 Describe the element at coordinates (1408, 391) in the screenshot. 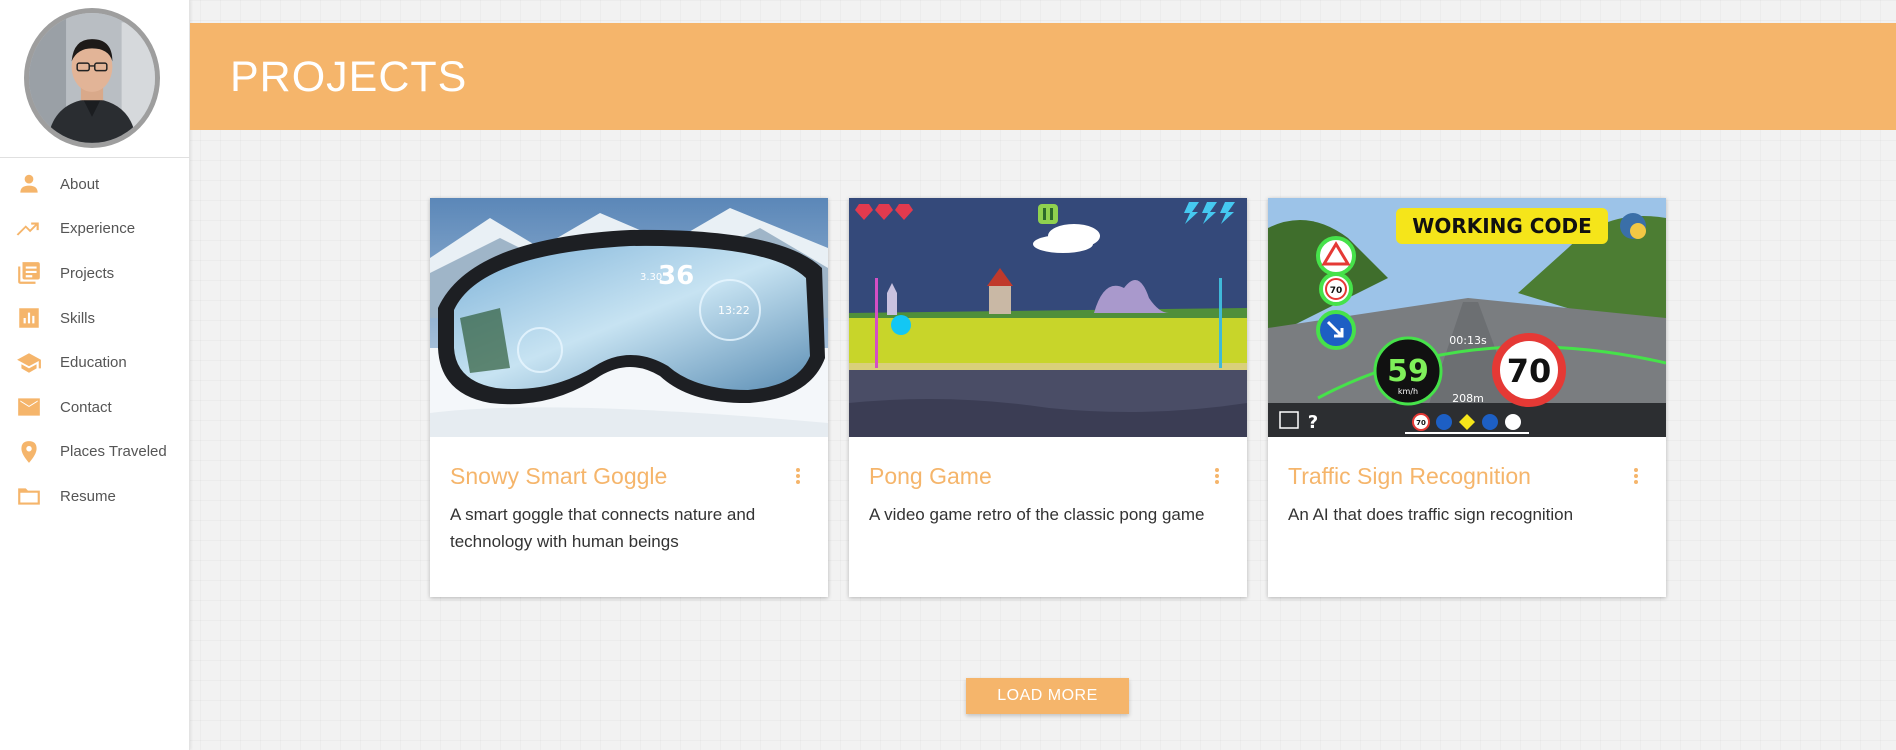

I see `speed-unit: km/h` at that location.